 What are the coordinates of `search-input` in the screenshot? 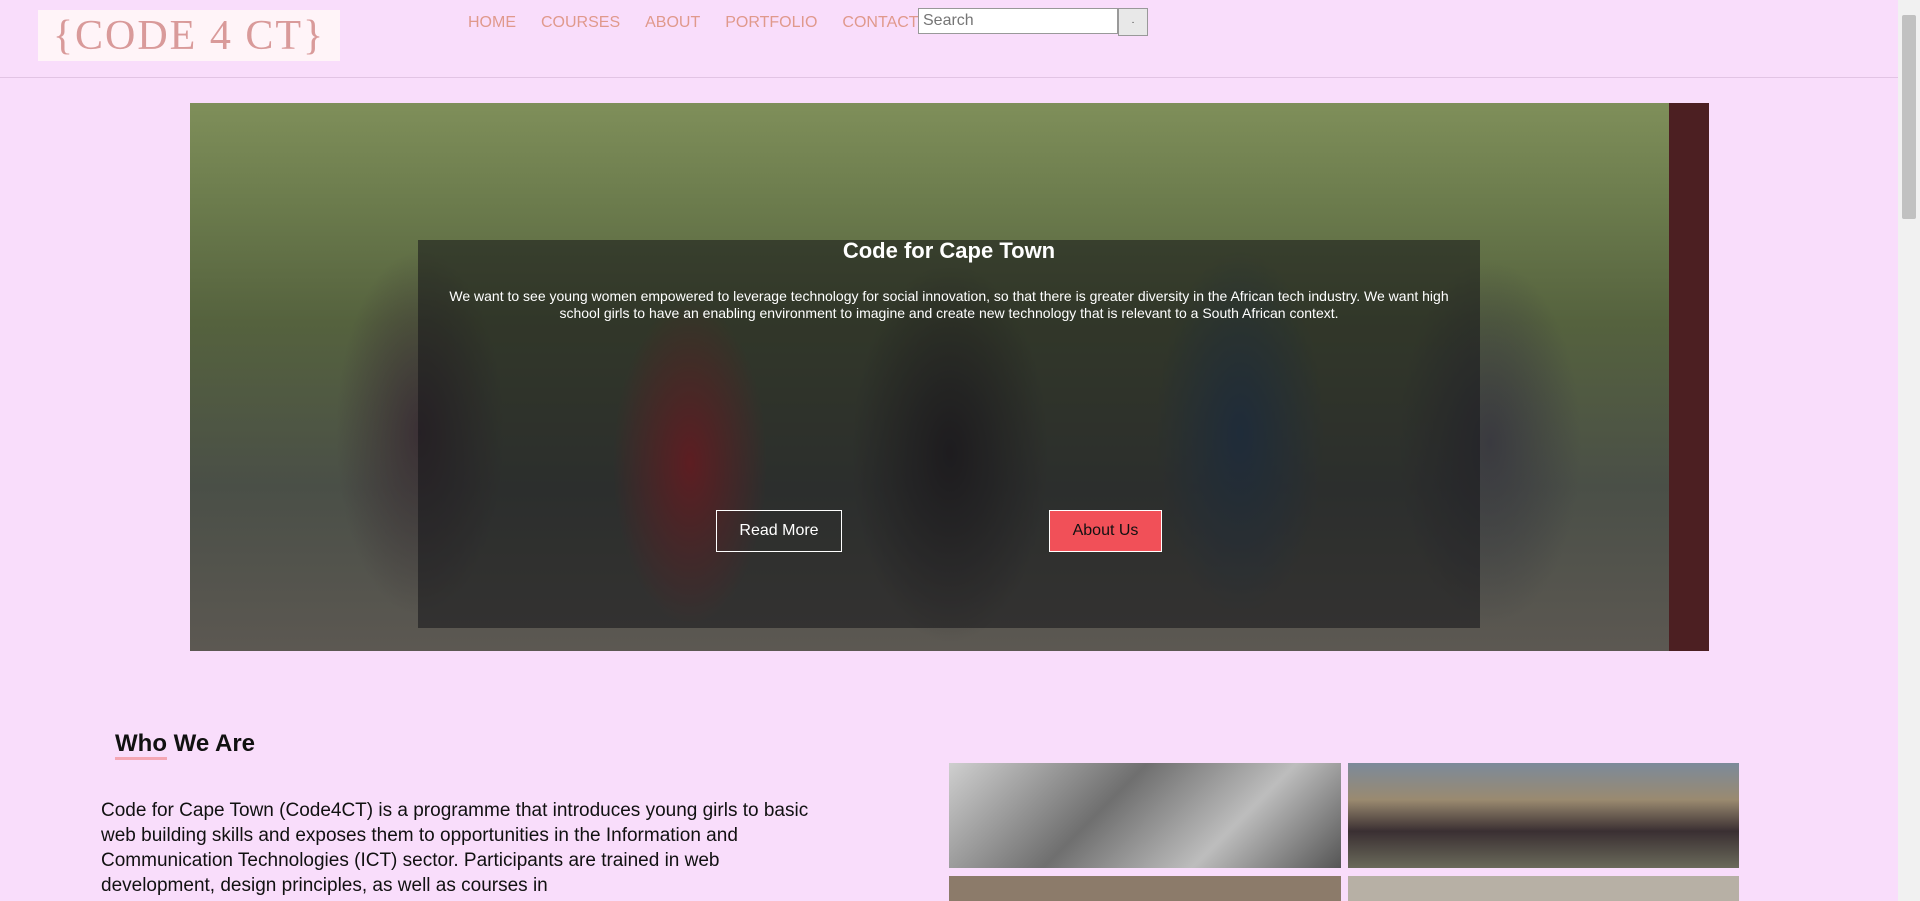 It's located at (1018, 21).